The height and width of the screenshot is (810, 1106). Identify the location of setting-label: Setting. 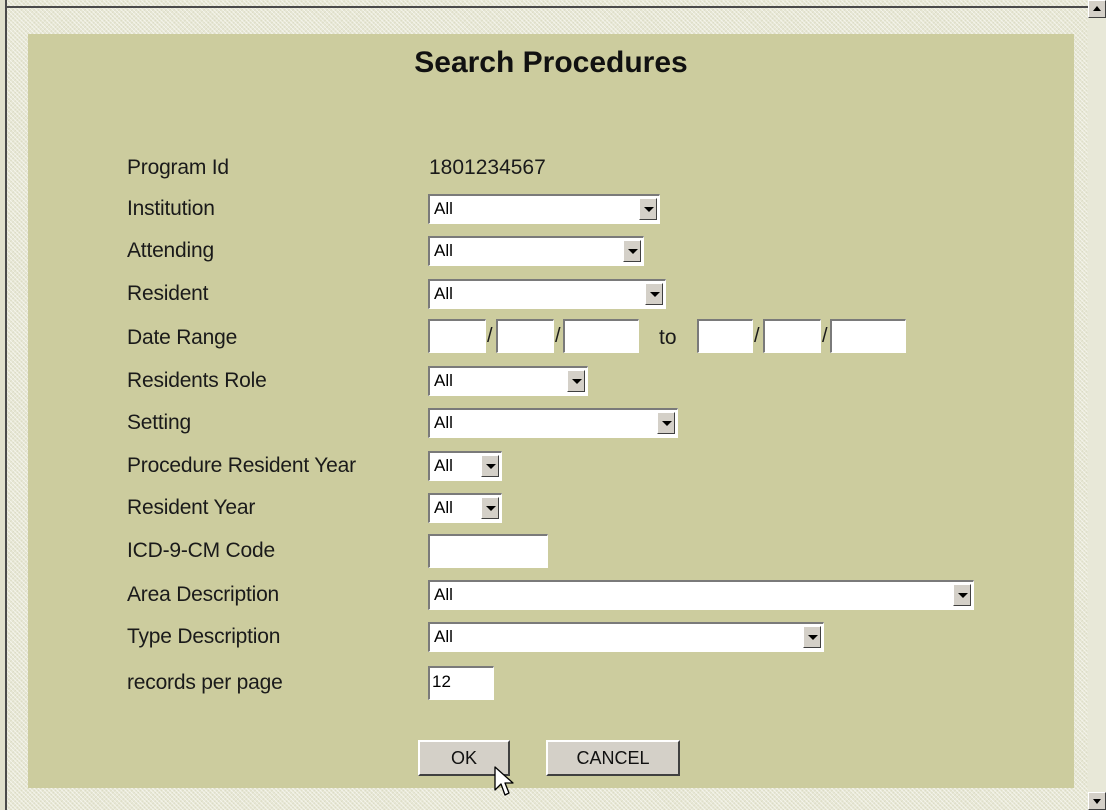
(159, 422).